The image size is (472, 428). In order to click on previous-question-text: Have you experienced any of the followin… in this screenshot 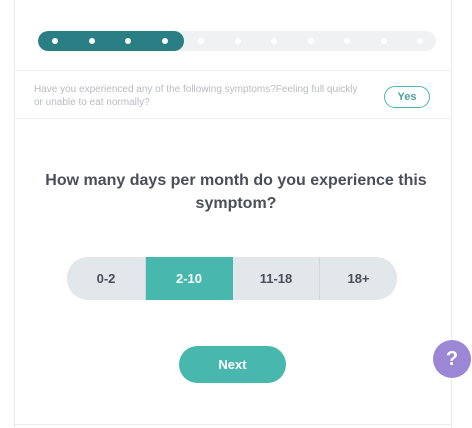, I will do `click(196, 96)`.